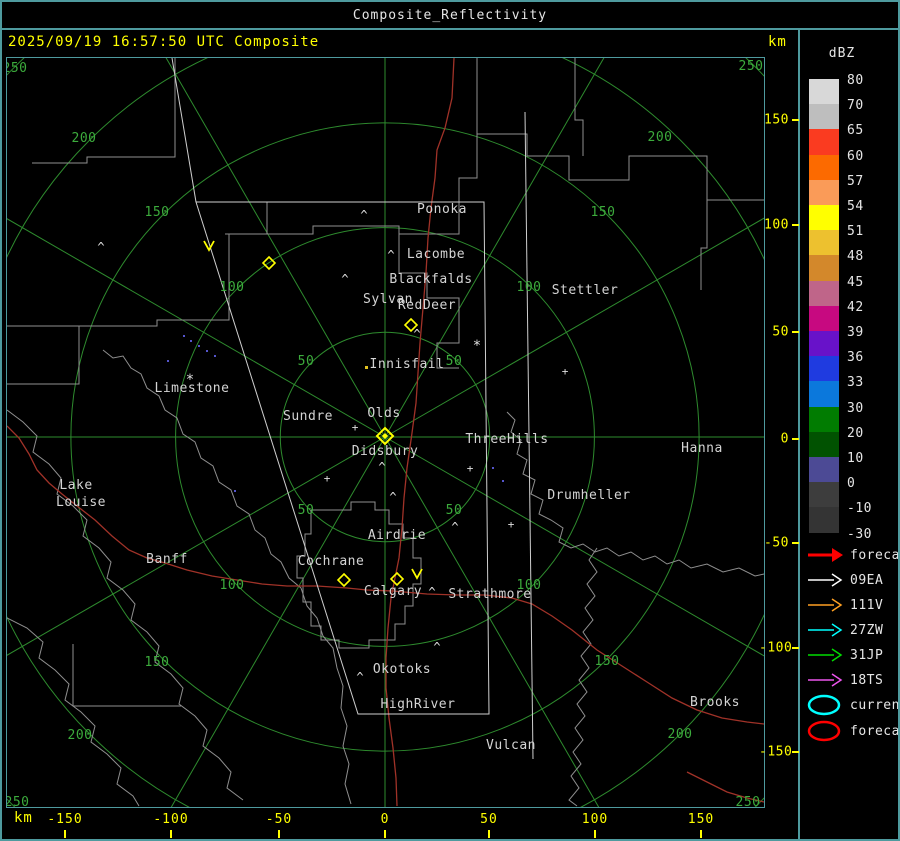 The width and height of the screenshot is (900, 841). What do you see at coordinates (407, 364) in the screenshot?
I see `city-label: Innisfail` at bounding box center [407, 364].